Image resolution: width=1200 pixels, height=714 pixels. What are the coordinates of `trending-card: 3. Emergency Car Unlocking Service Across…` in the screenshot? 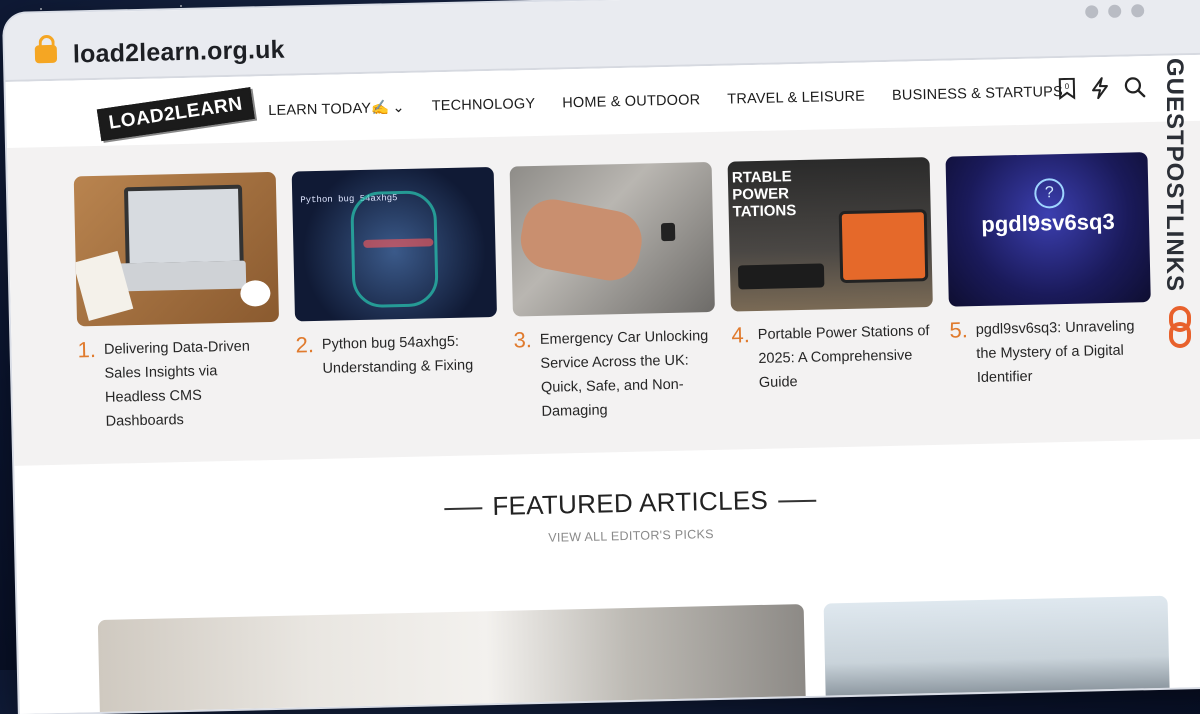 It's located at (613, 293).